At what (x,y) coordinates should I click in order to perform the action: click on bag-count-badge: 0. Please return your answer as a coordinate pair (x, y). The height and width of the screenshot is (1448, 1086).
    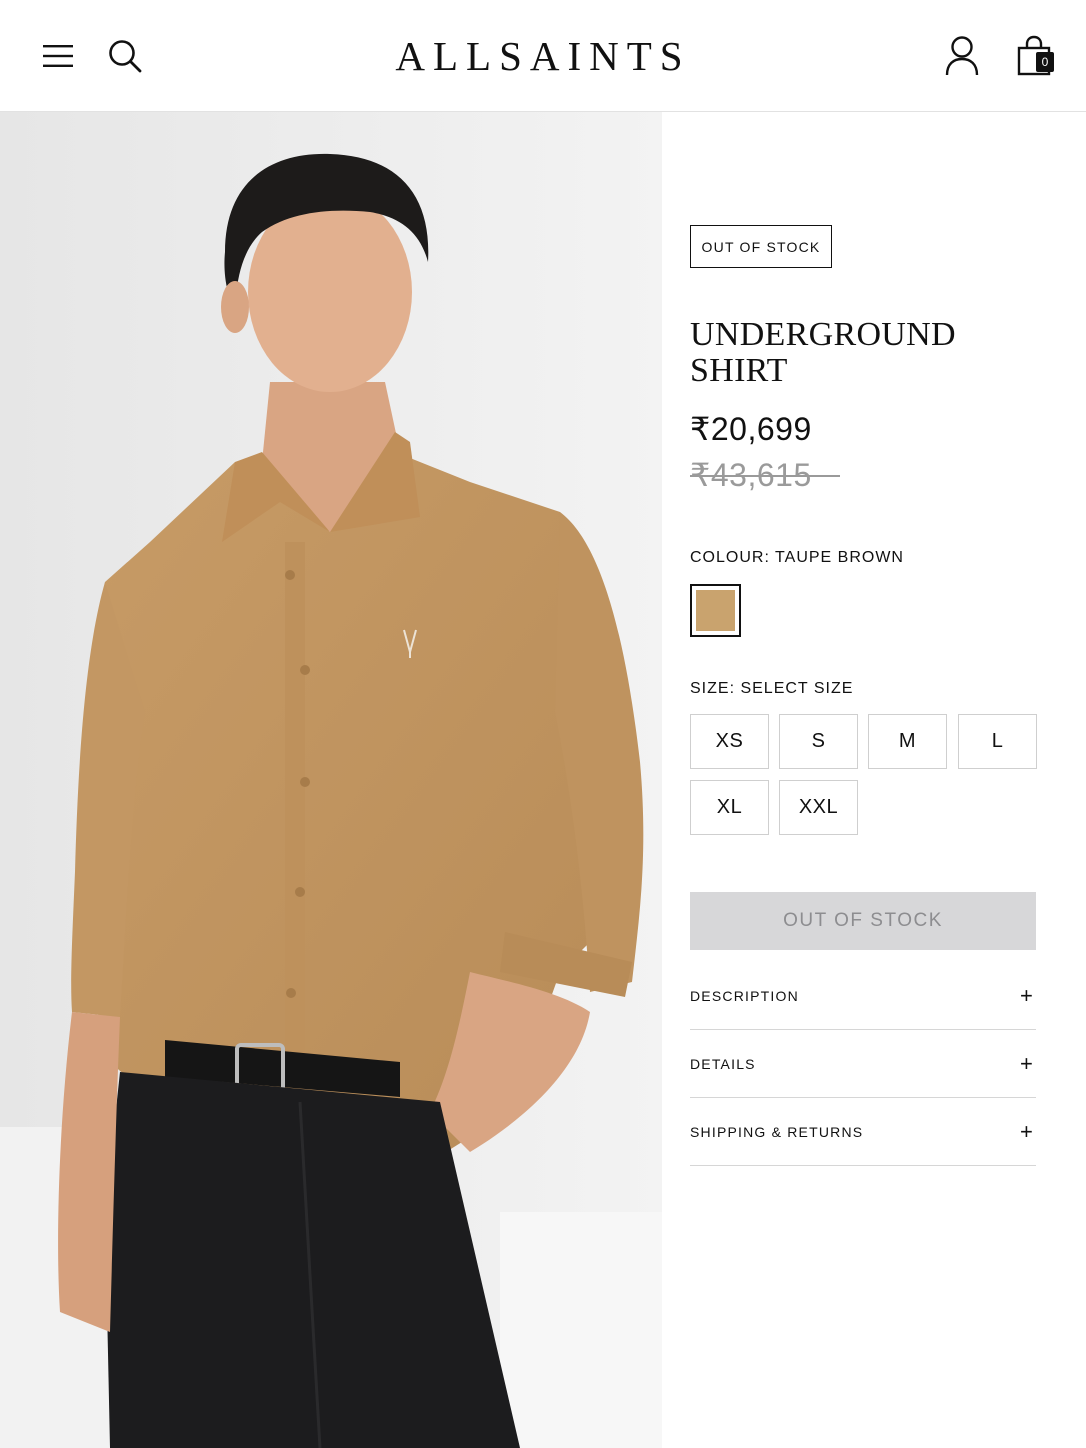
    Looking at the image, I should click on (1045, 62).